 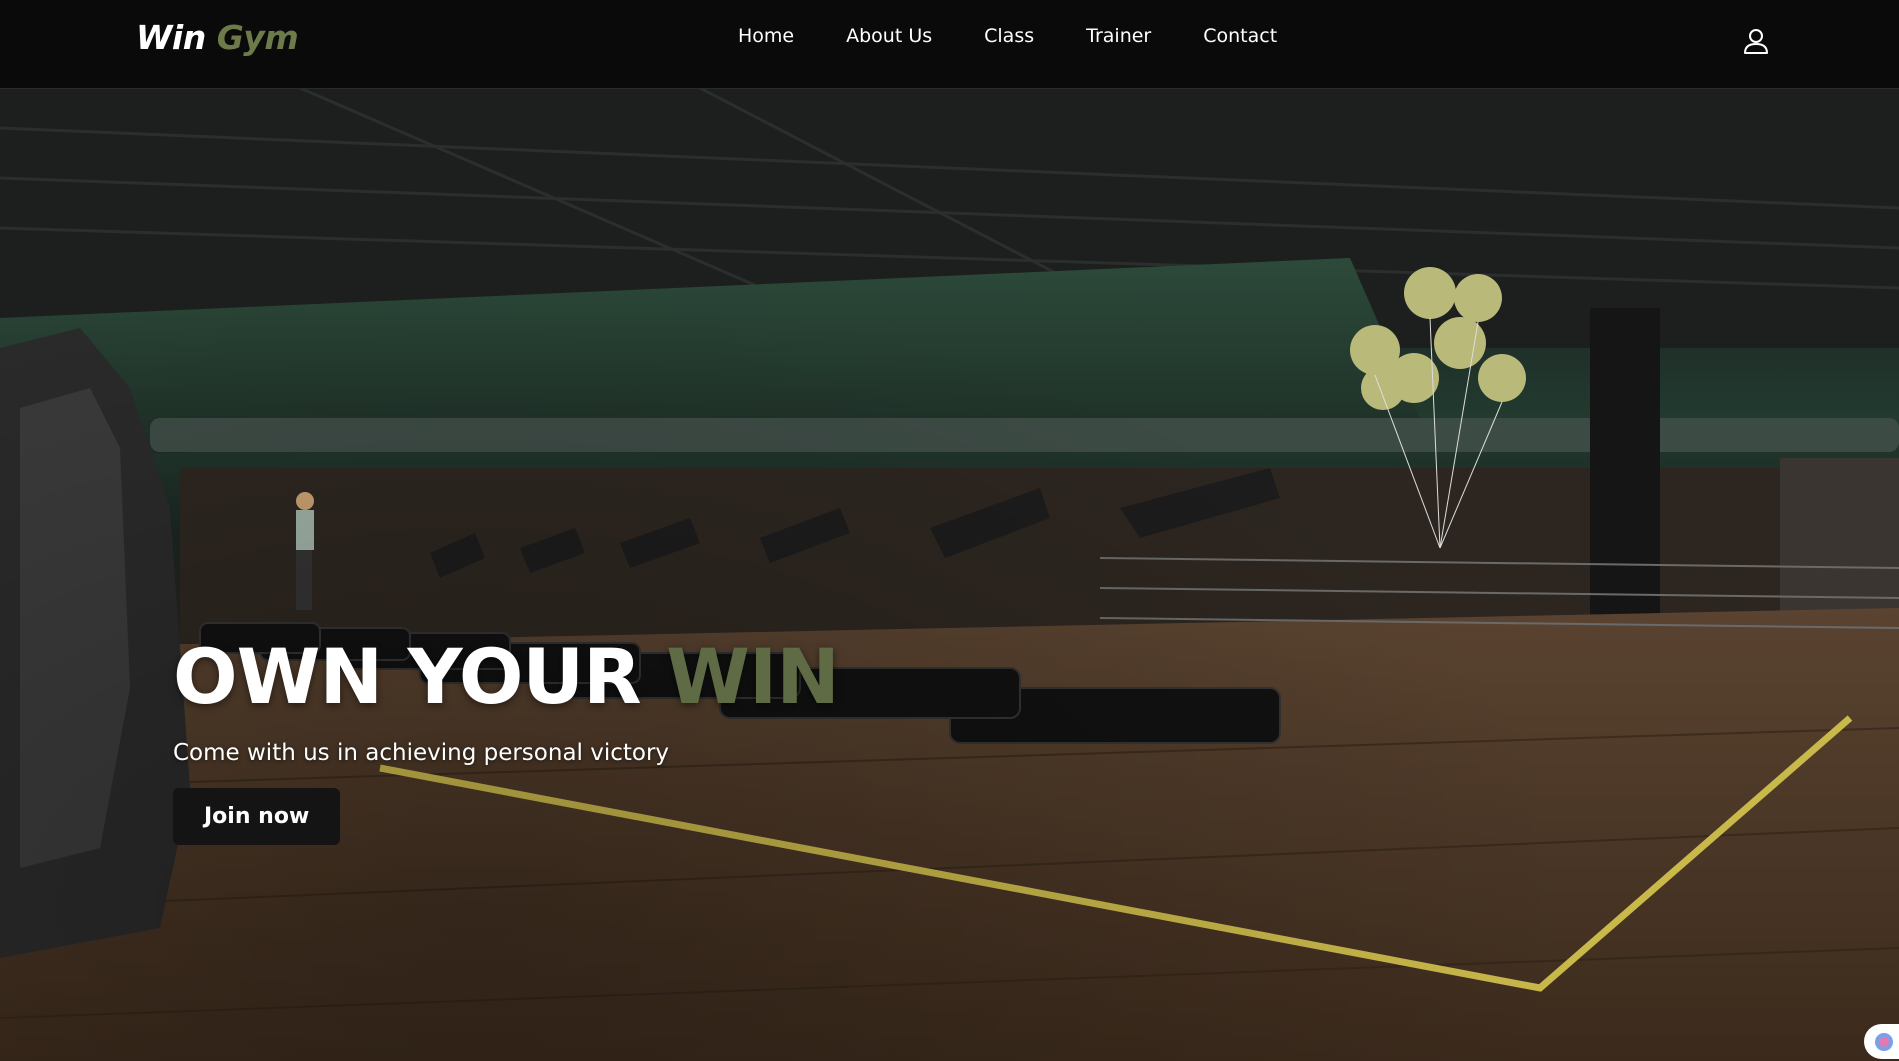 I want to click on hero-headline: OWN YOUR WIN, so click(x=506, y=677).